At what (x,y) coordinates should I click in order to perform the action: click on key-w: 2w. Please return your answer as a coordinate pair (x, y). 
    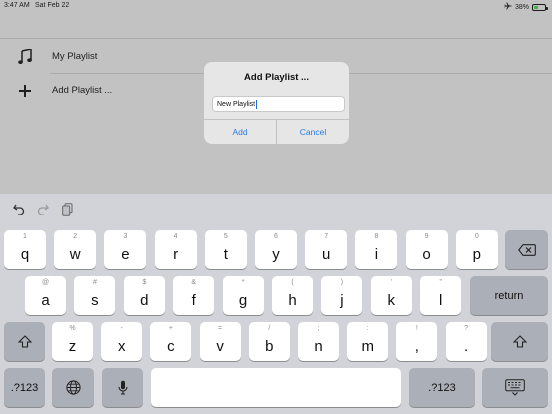
    Looking at the image, I should click on (75, 249).